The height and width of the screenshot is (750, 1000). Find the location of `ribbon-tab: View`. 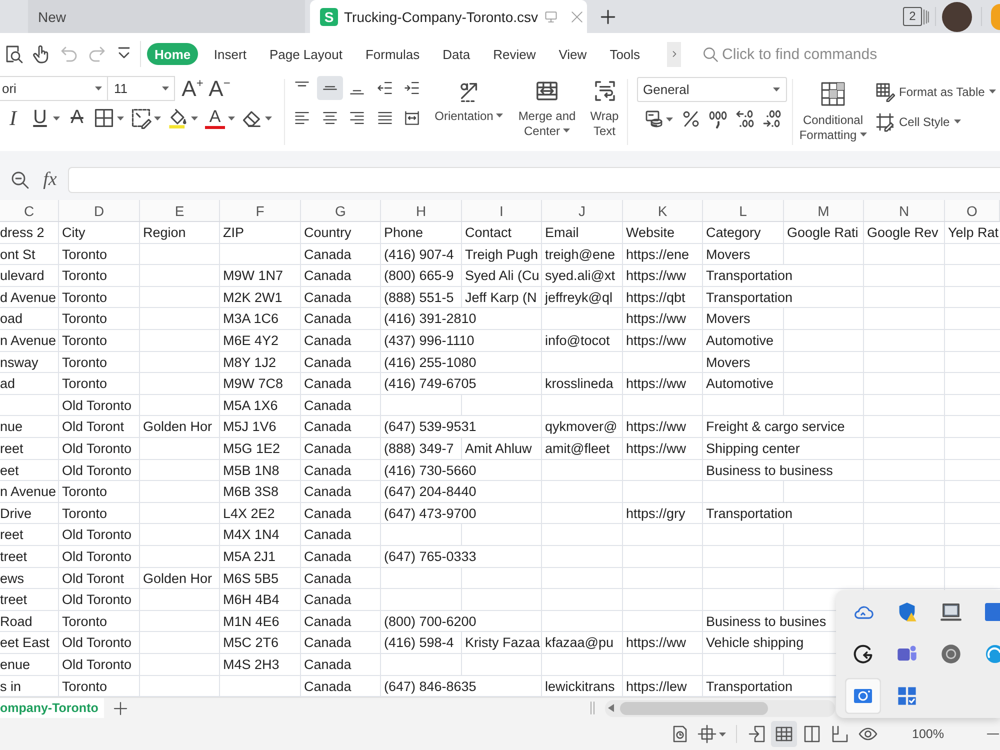

ribbon-tab: View is located at coordinates (572, 54).